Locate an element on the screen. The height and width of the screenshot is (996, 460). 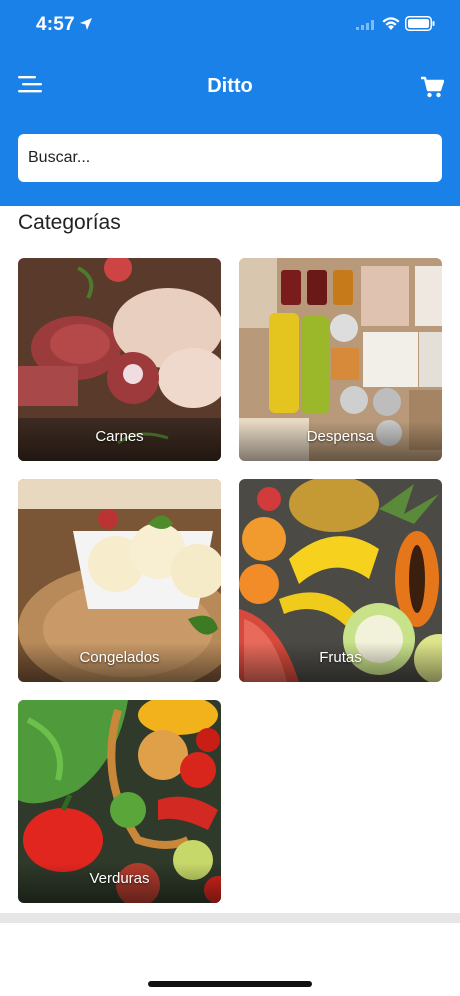
page-title: Ditto is located at coordinates (230, 86).